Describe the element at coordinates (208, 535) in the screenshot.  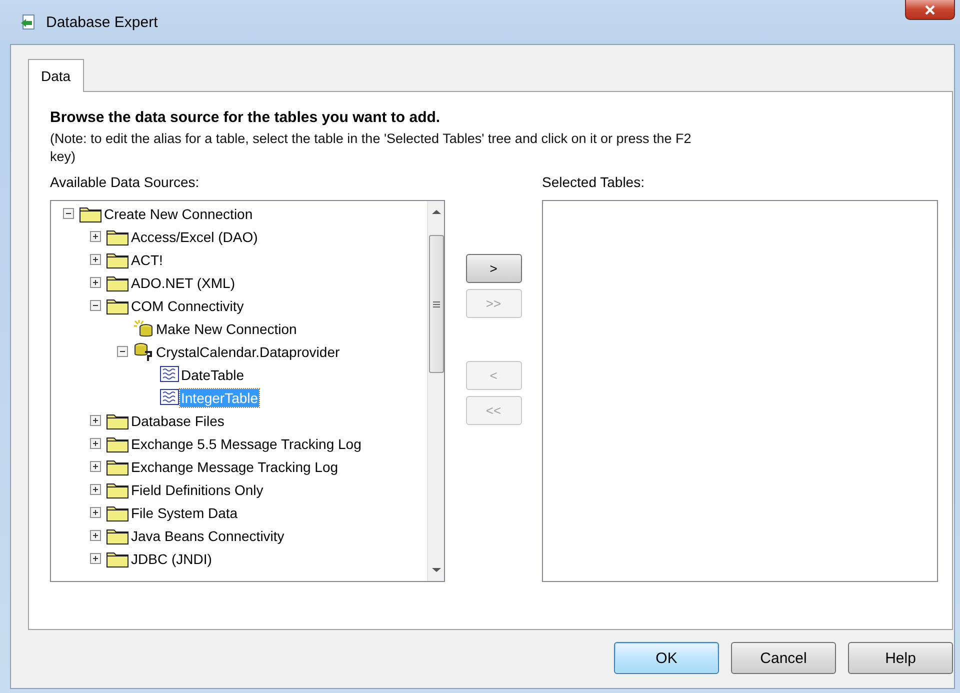
I see `tree-item: Java Beans Connectivity` at that location.